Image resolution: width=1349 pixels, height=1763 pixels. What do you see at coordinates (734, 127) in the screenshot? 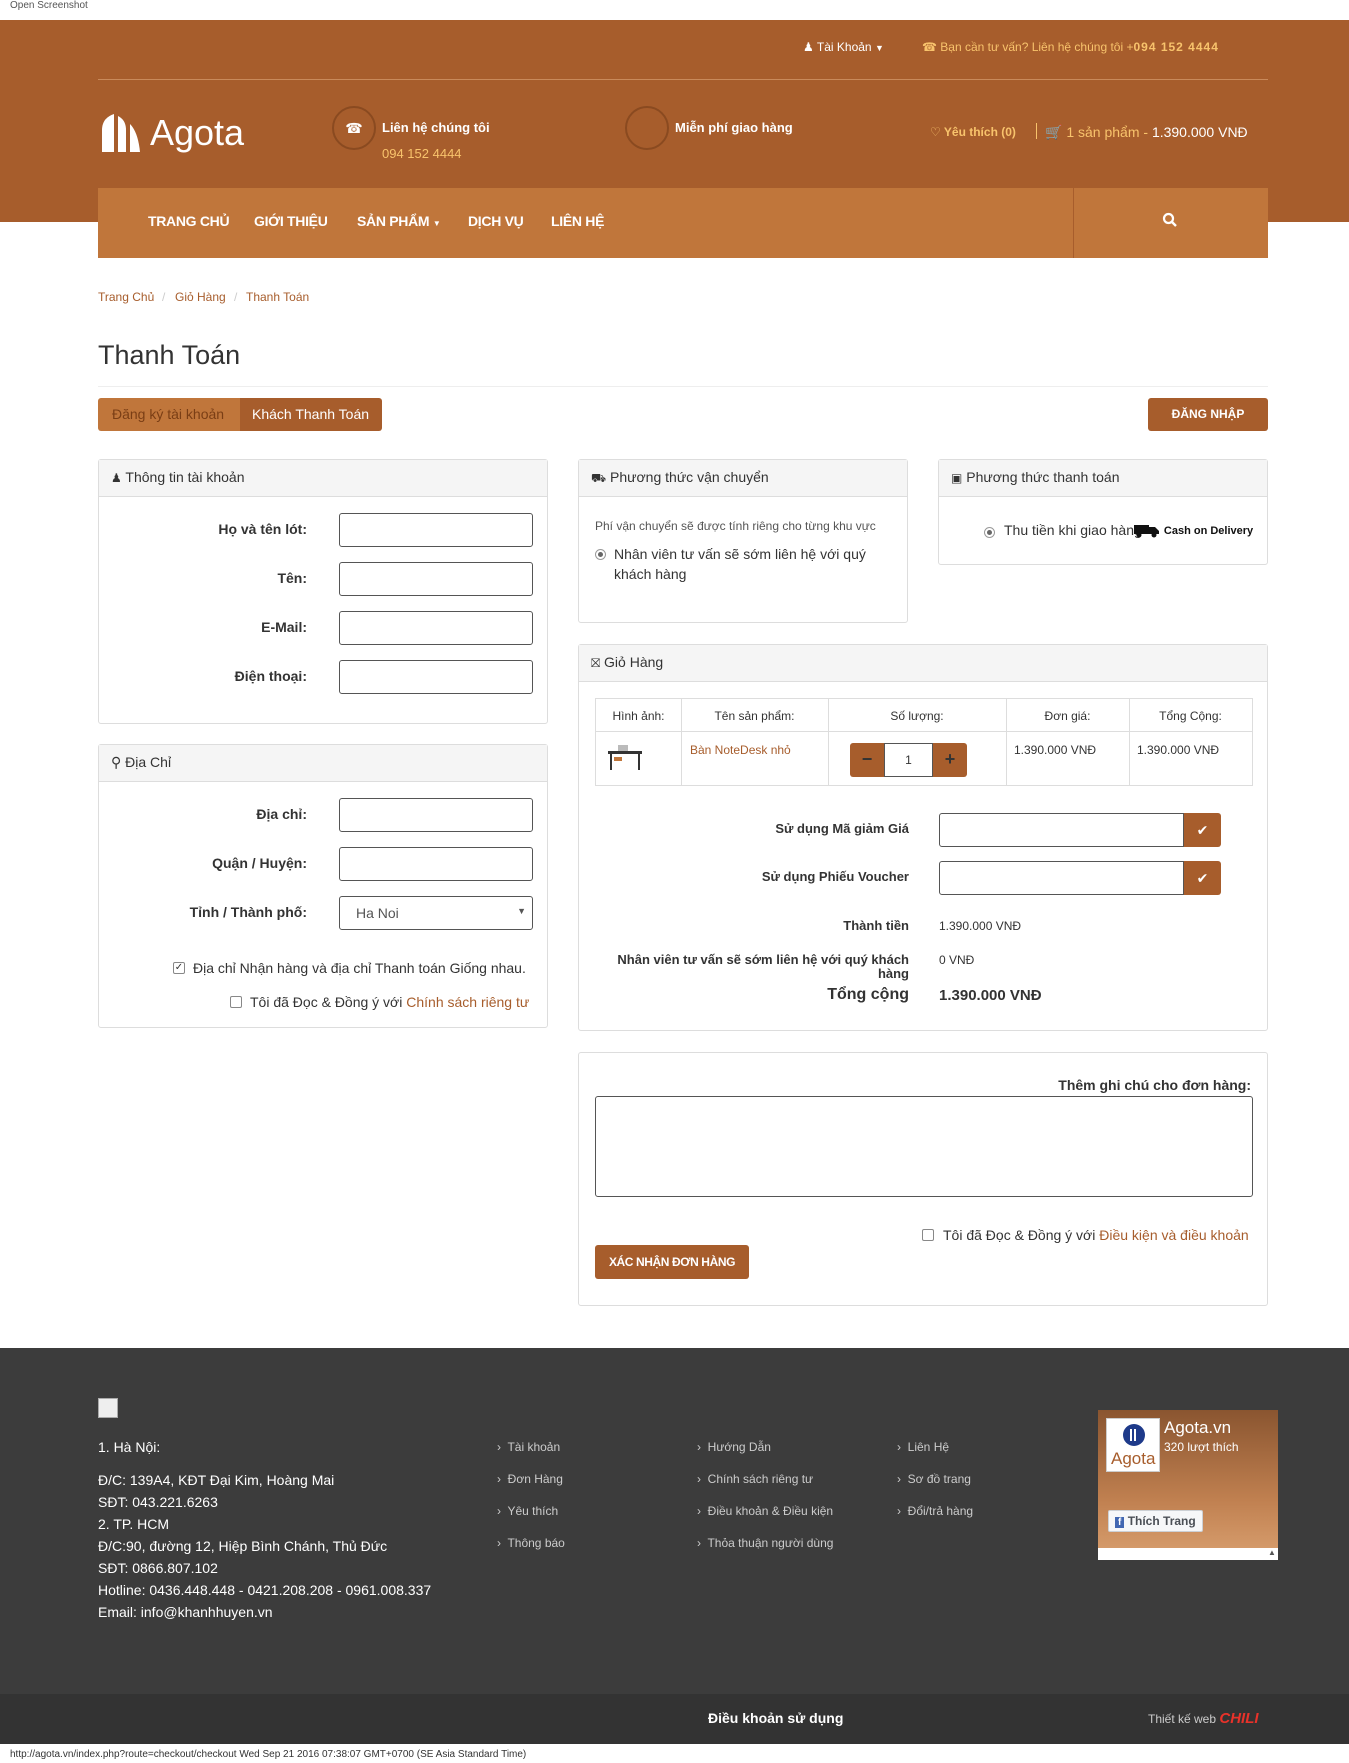
I see `free-shipping-title: Miễn phí giao hàng` at bounding box center [734, 127].